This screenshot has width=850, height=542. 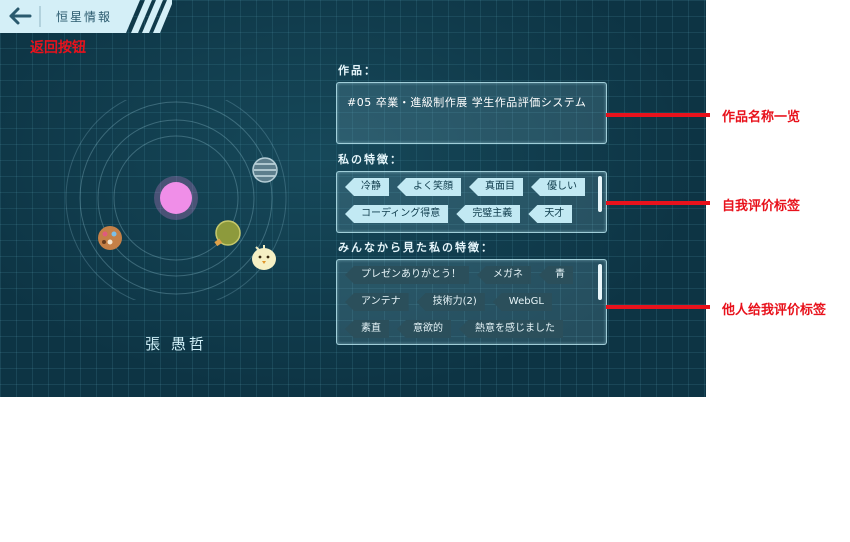 I want to click on striped-planet, so click(x=265, y=170).